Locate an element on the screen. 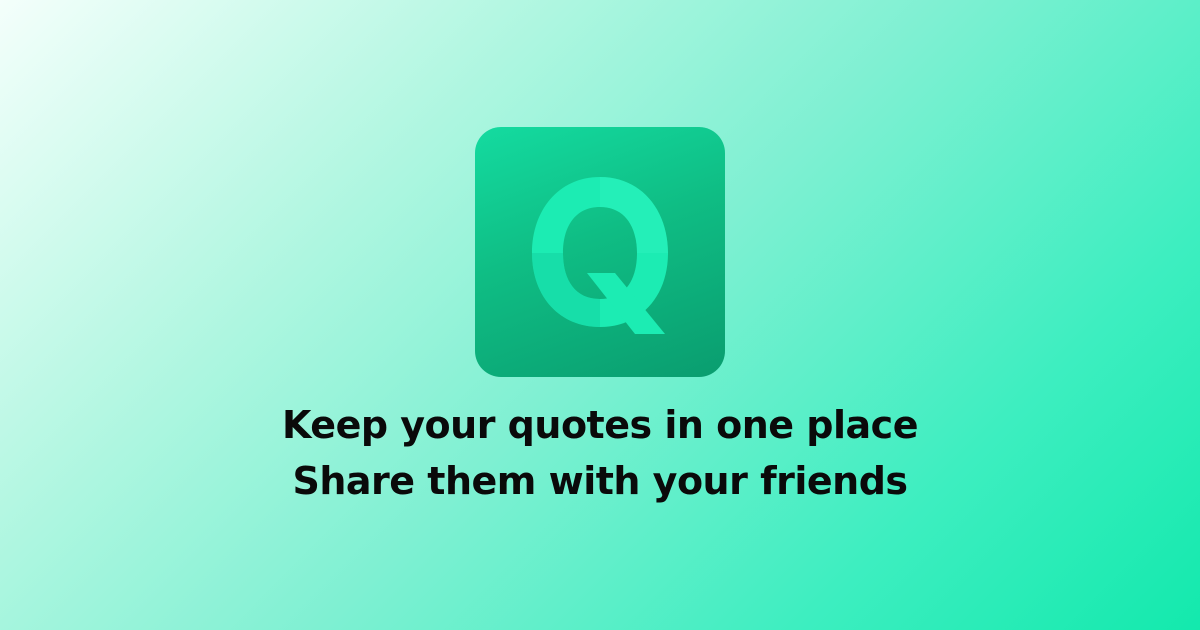 This screenshot has height=630, width=1200. q-letter-icon is located at coordinates (600, 255).